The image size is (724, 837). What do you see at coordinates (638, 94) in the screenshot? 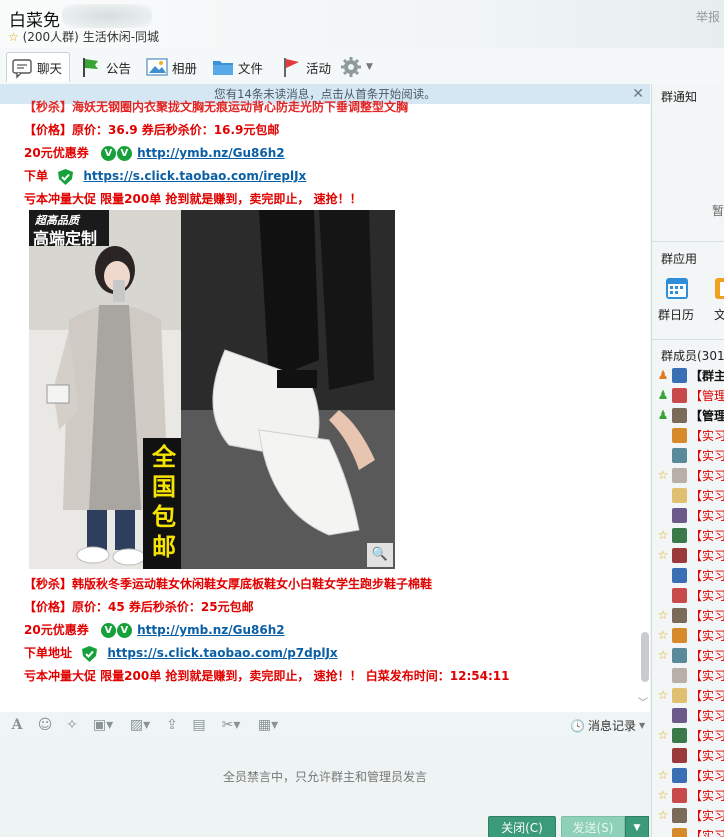
I see `close-icon: ✕` at bounding box center [638, 94].